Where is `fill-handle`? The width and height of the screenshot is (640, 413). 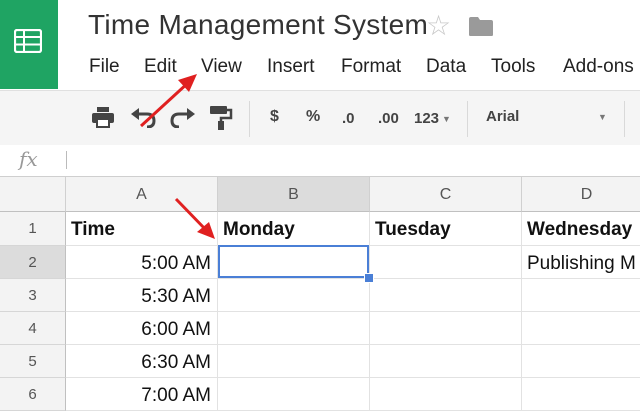
fill-handle is located at coordinates (369, 278).